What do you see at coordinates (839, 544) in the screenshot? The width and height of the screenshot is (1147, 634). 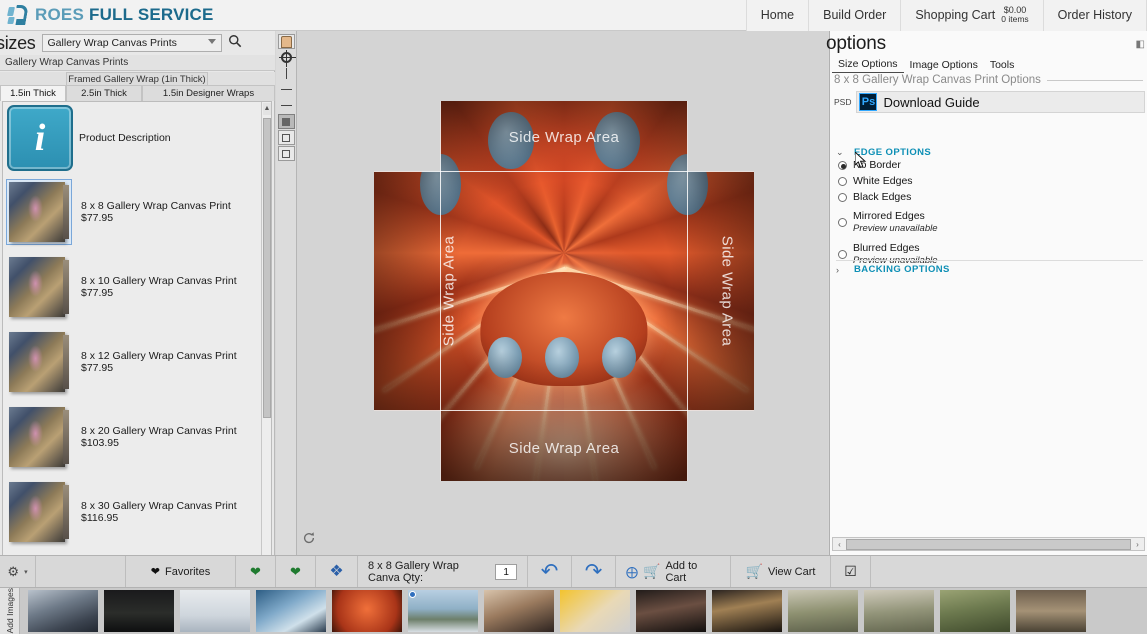 I see `scroll-left-icon: ‹` at bounding box center [839, 544].